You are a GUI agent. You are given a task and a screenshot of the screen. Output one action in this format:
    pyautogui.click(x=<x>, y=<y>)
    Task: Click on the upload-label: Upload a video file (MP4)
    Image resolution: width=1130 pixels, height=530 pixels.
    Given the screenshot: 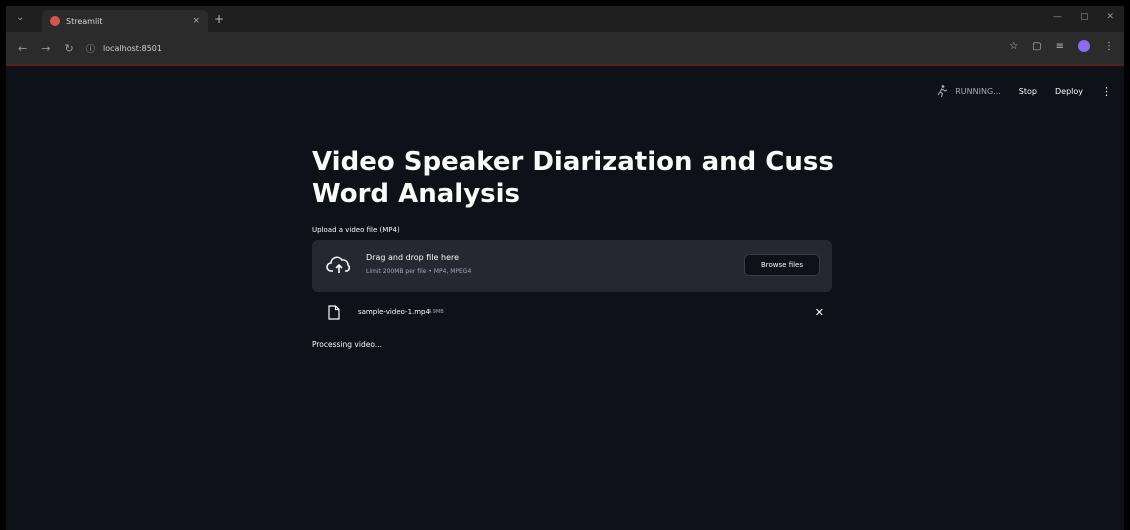 What is the action you would take?
    pyautogui.click(x=356, y=230)
    